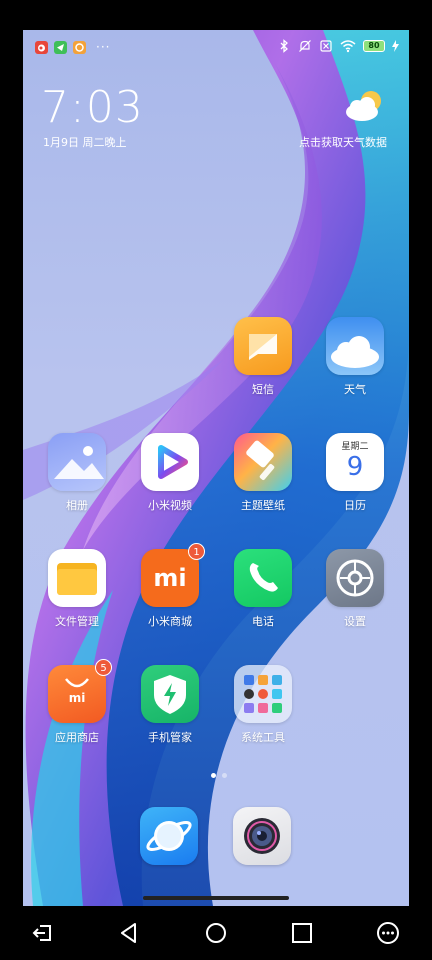 This screenshot has height=960, width=432. I want to click on icon-wrapper: mi 1, so click(173, 575).